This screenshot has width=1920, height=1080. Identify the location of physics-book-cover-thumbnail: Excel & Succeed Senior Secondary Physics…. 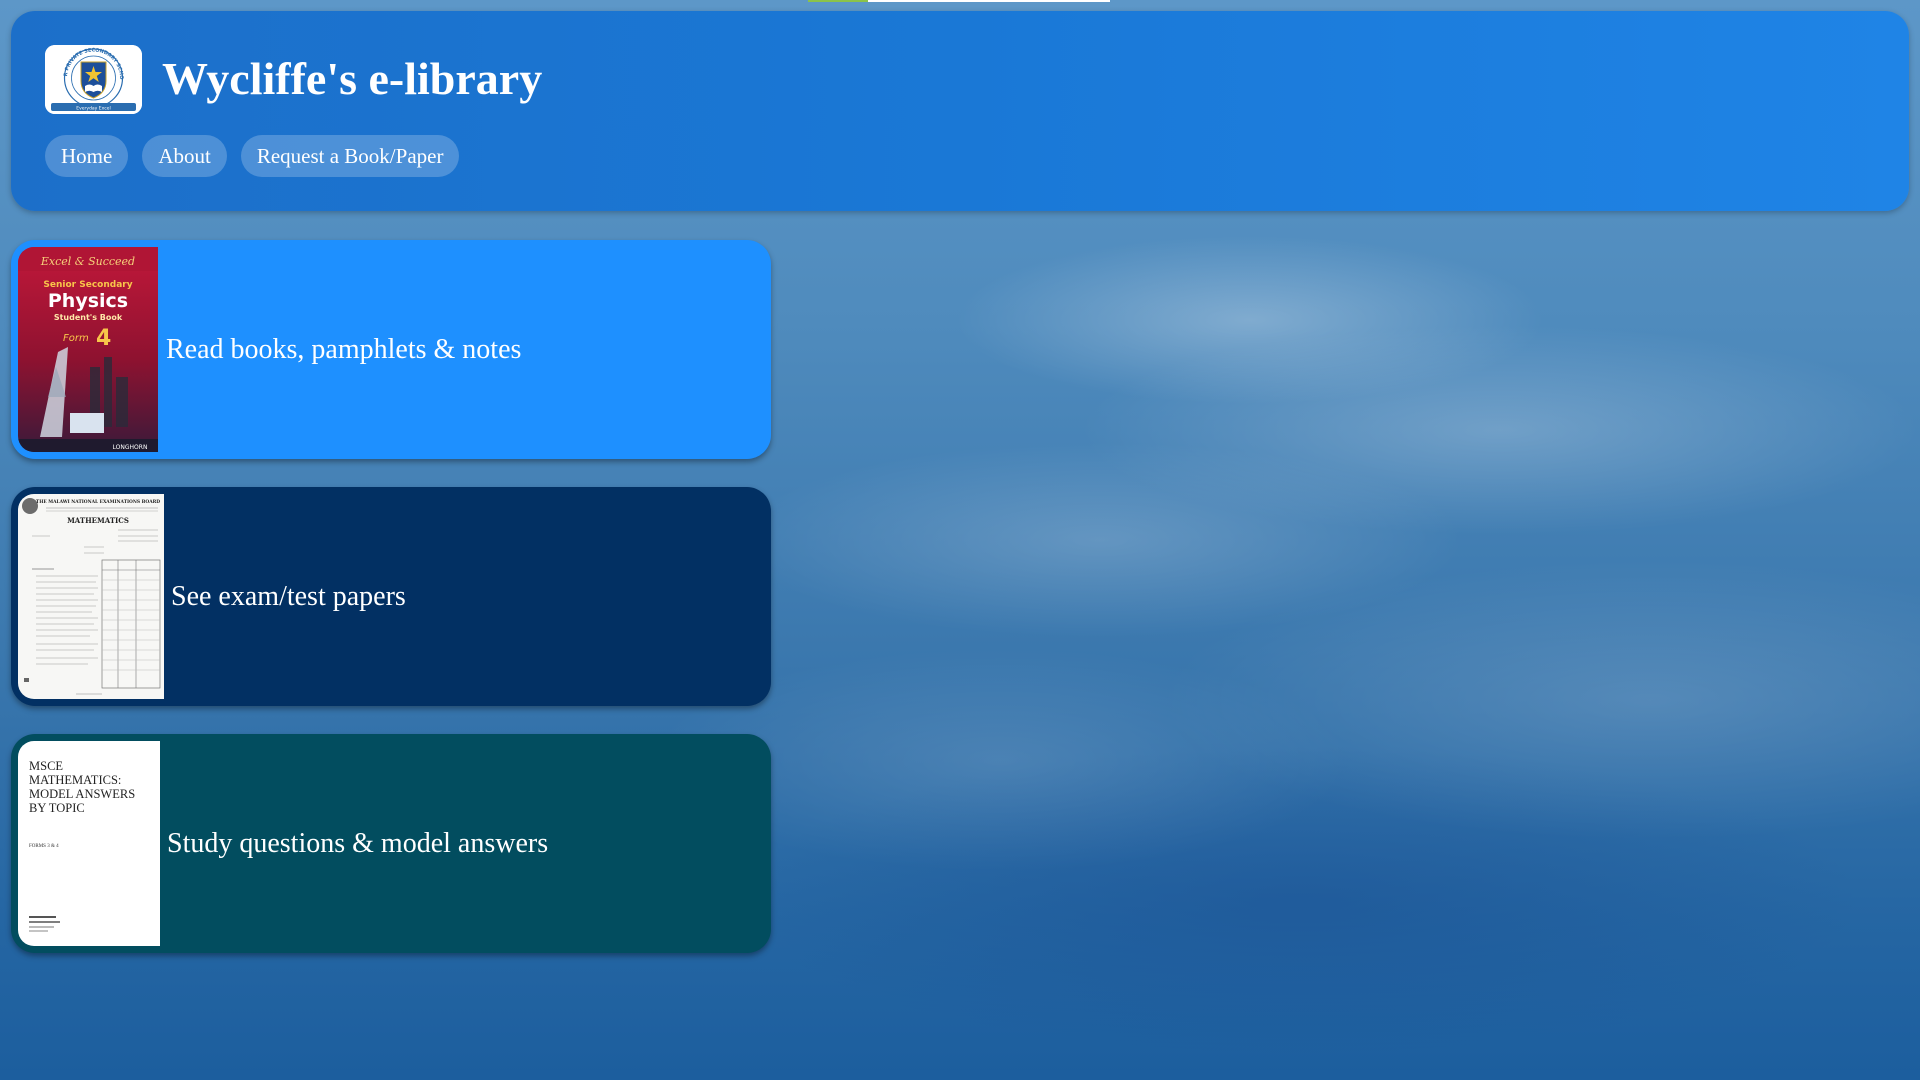
(88, 349).